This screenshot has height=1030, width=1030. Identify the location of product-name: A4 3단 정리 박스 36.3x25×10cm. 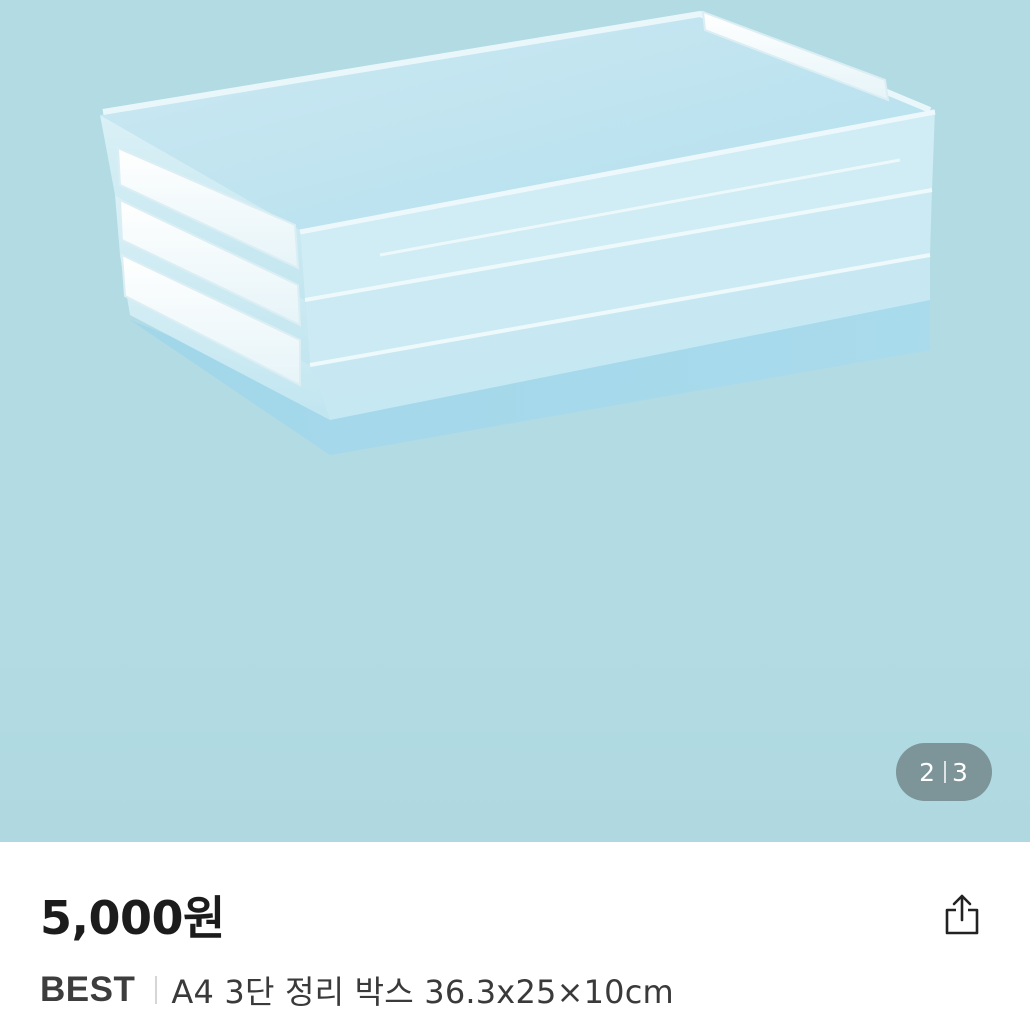
(422, 992).